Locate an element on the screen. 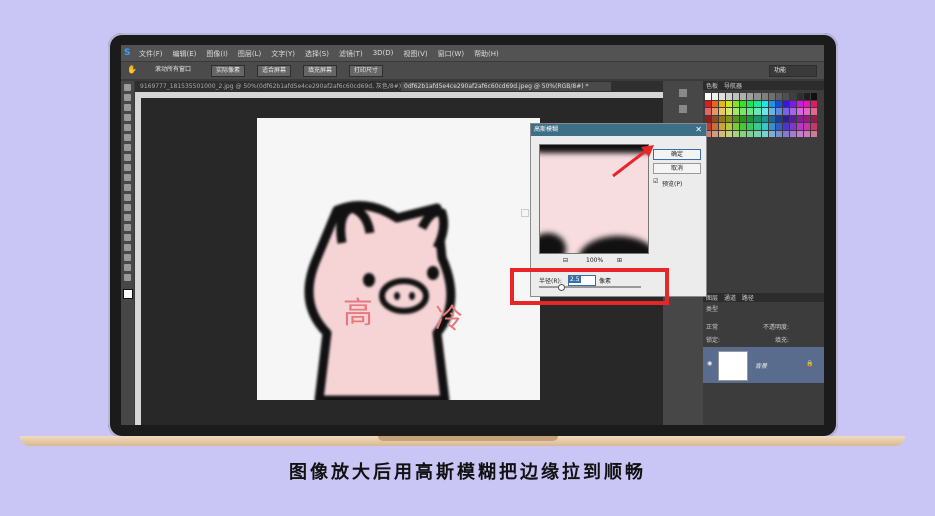 The image size is (935, 516). transform-handle is located at coordinates (525, 213).